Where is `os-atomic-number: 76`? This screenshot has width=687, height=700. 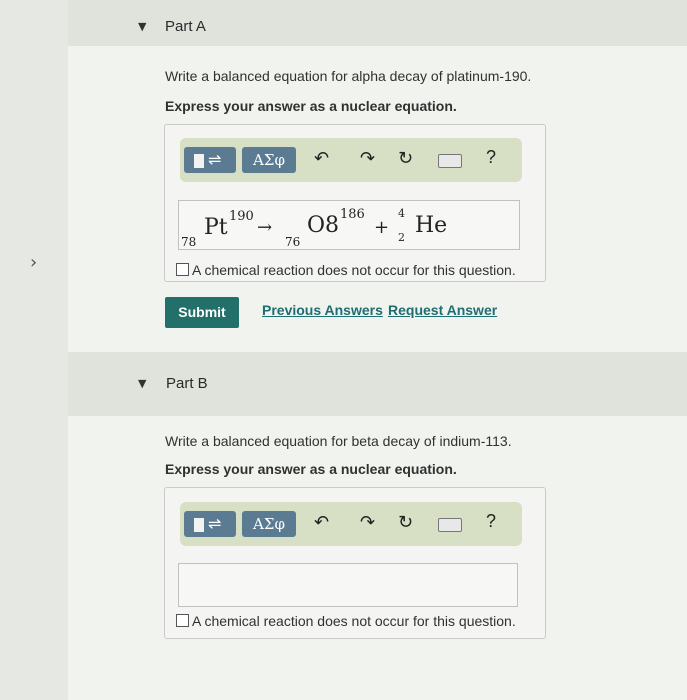 os-atomic-number: 76 is located at coordinates (293, 242).